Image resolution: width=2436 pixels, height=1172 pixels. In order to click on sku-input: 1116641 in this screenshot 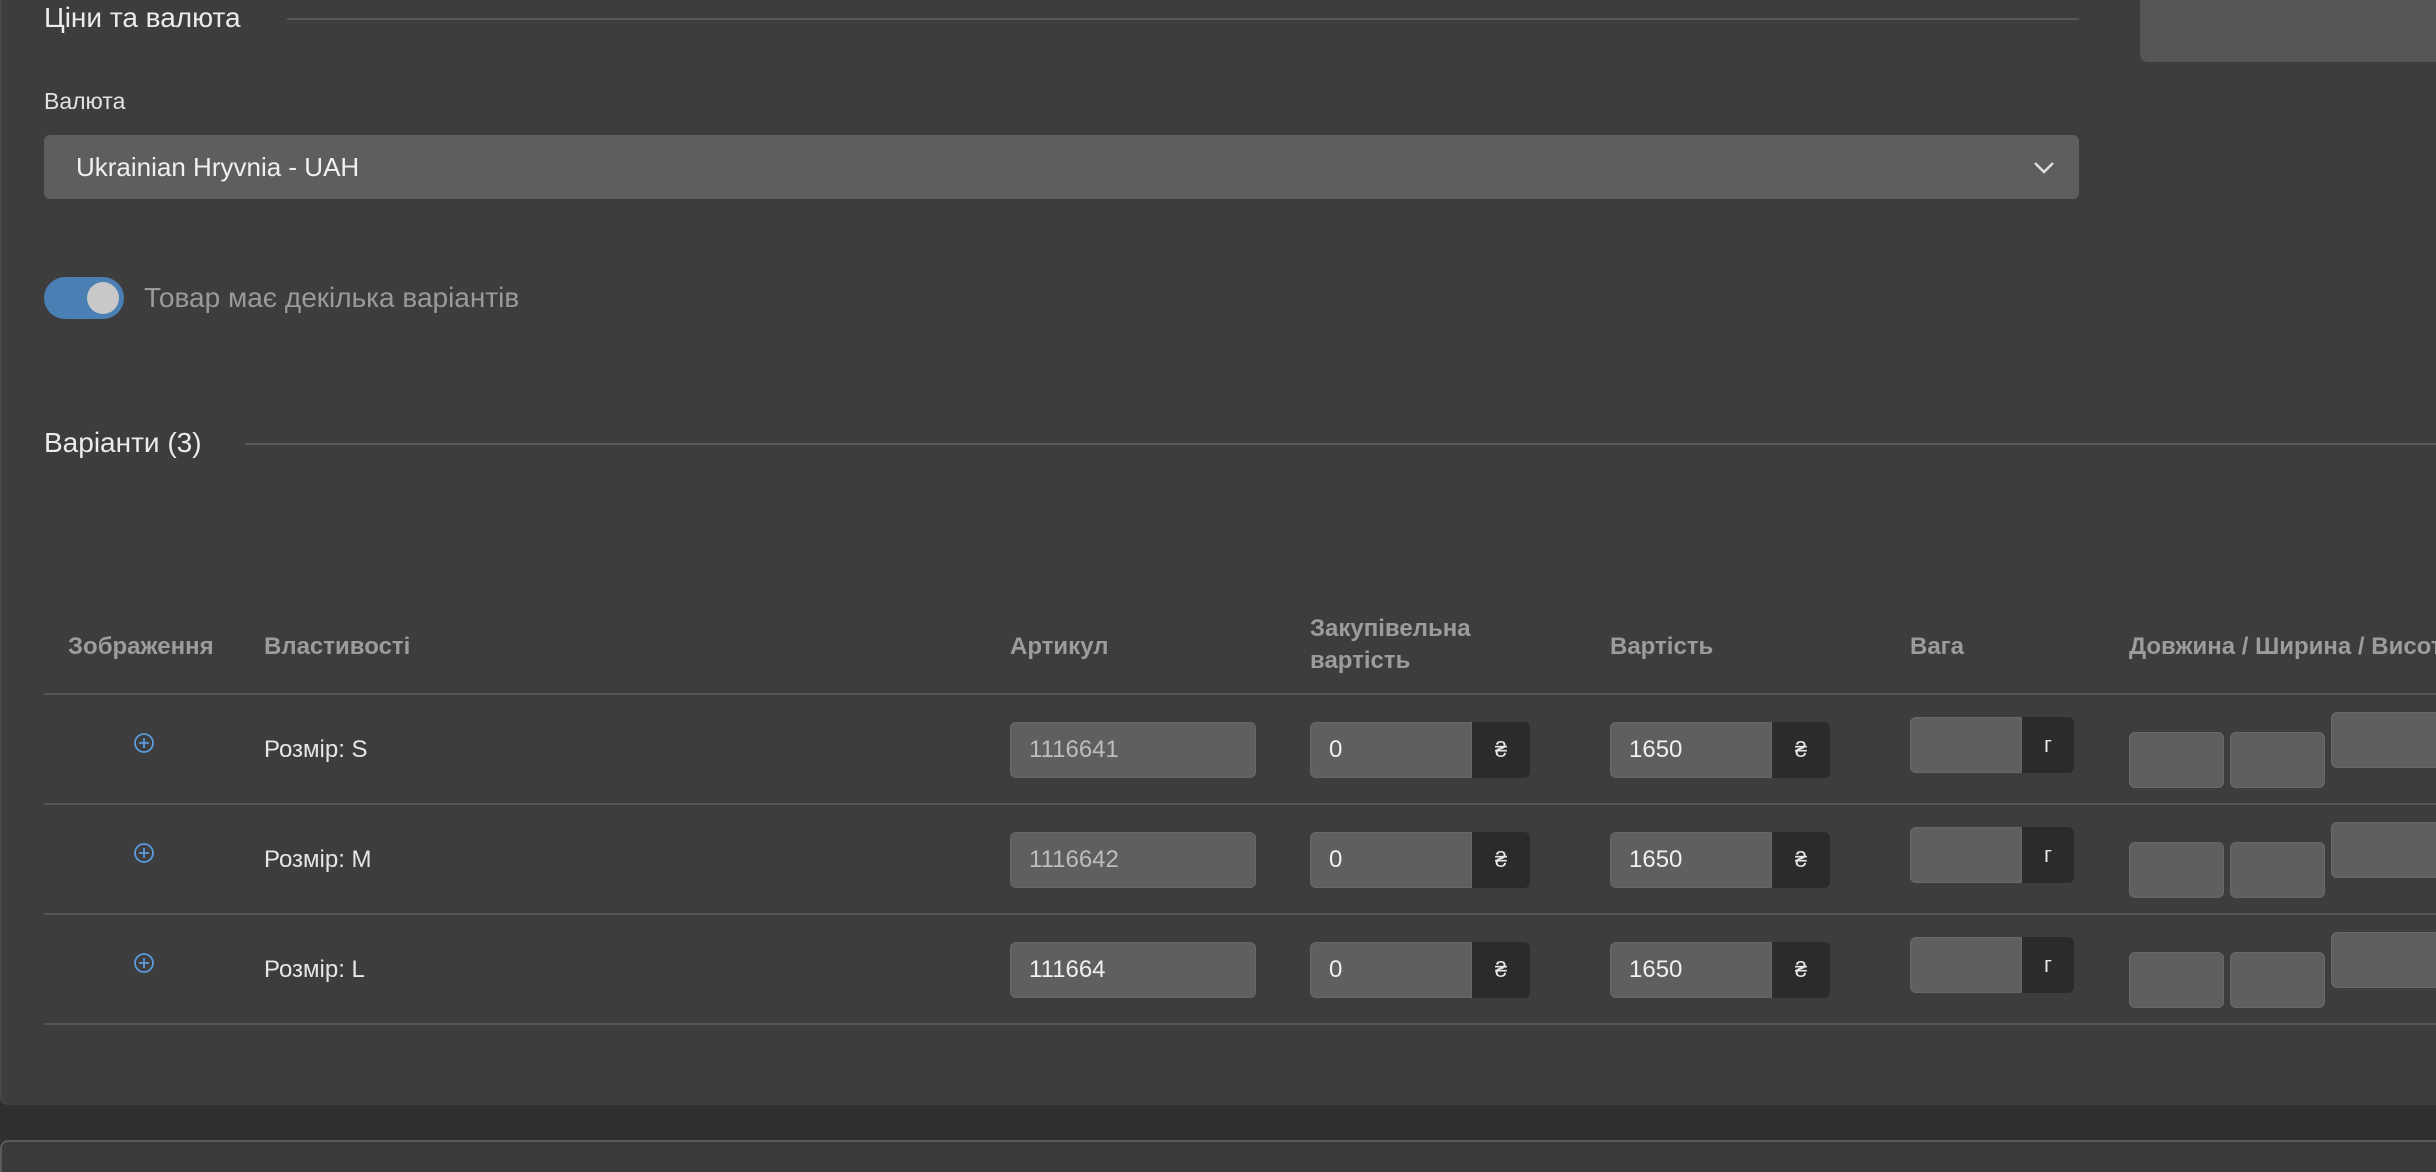, I will do `click(1133, 750)`.